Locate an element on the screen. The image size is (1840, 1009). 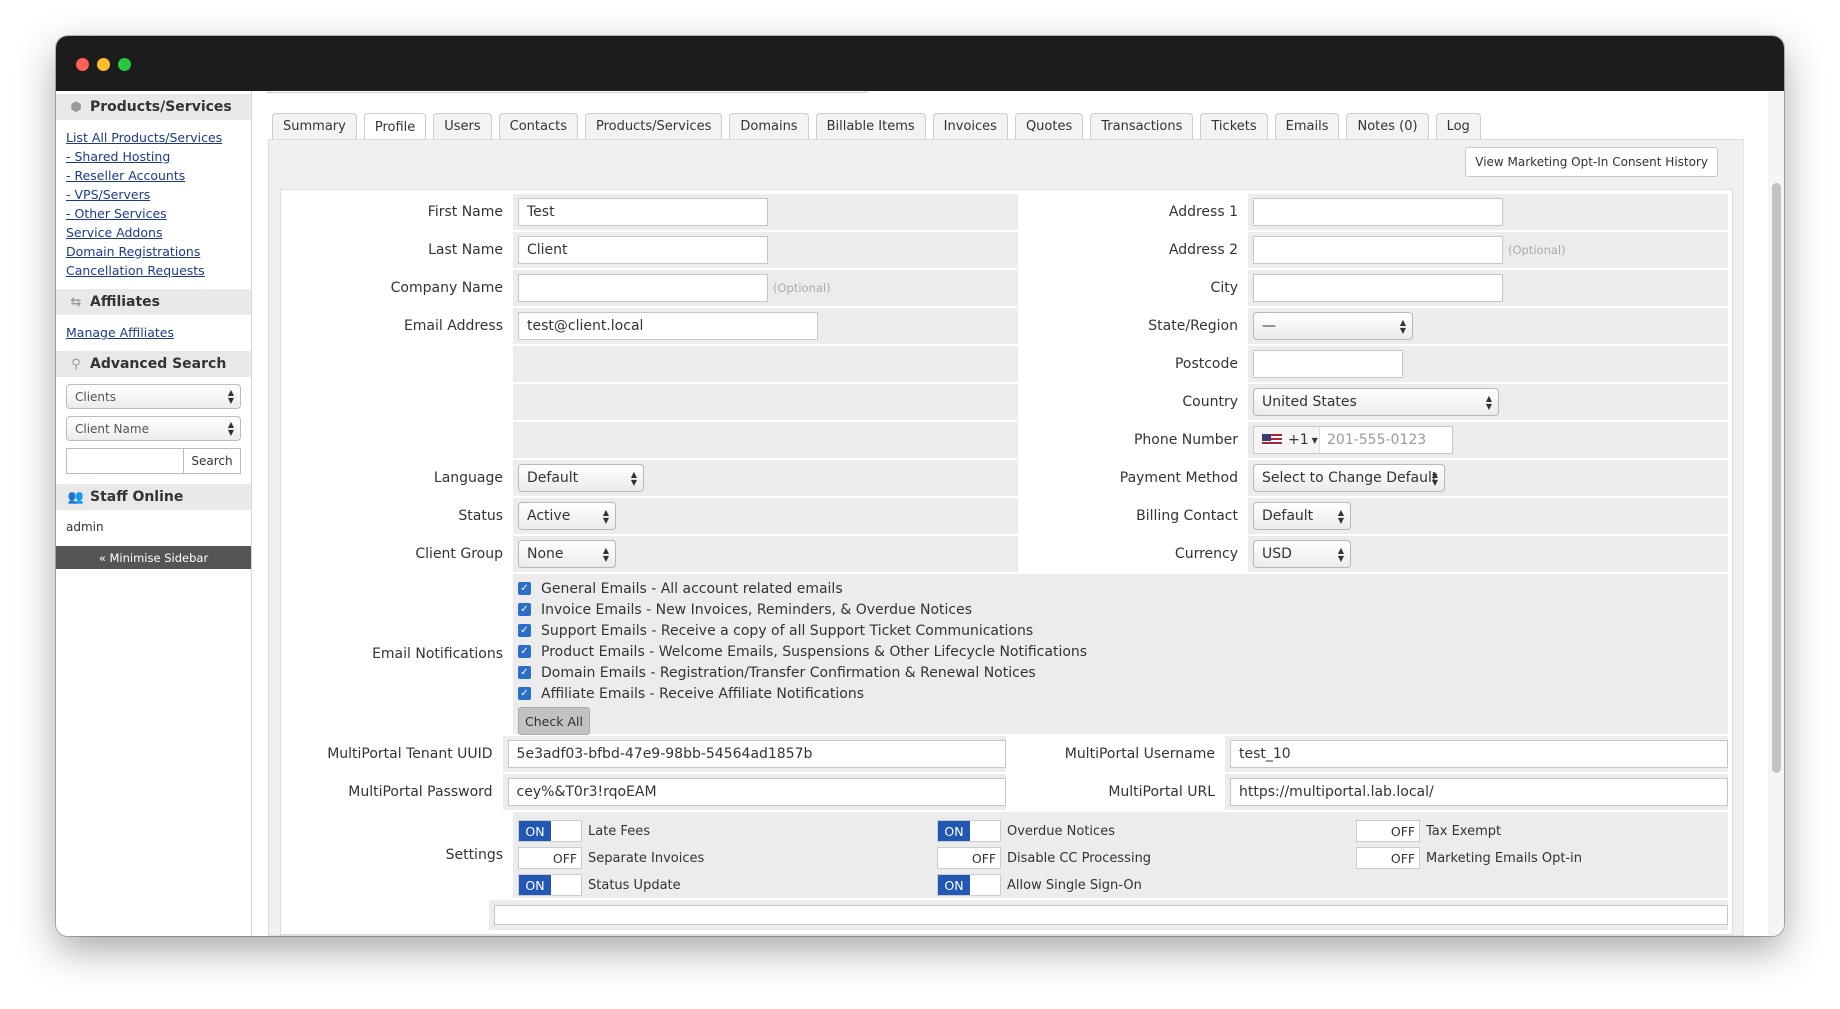
email-input: test@client.local is located at coordinates (668, 326).